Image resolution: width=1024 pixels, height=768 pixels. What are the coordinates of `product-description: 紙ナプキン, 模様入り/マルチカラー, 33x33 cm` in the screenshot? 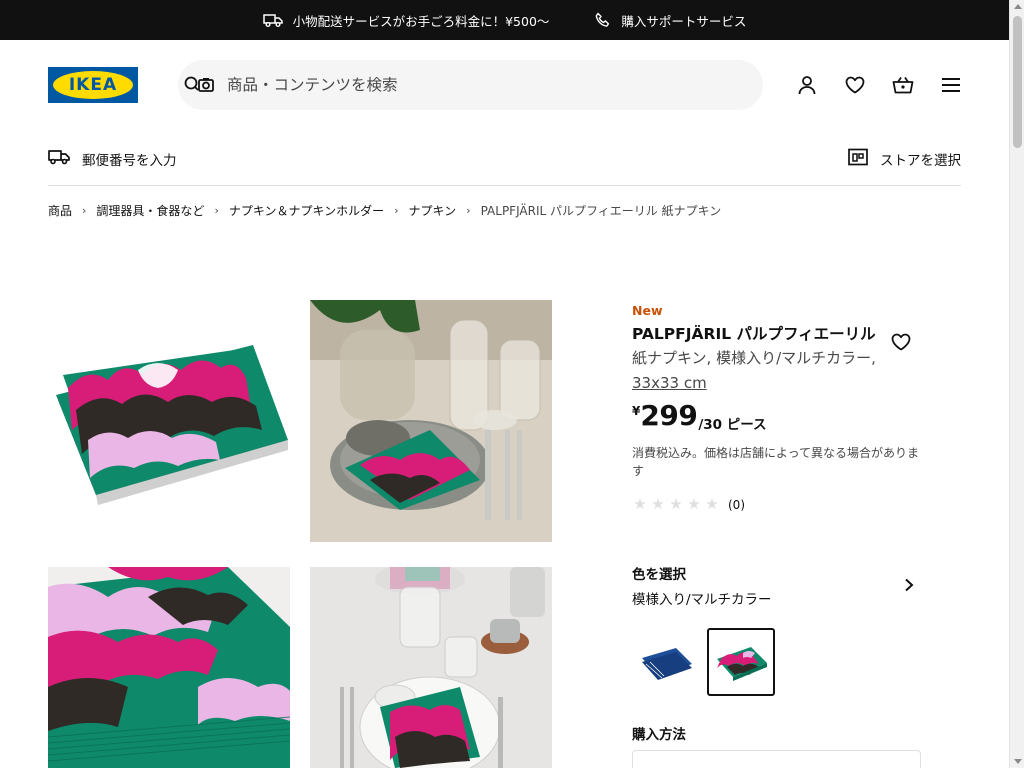 It's located at (754, 371).